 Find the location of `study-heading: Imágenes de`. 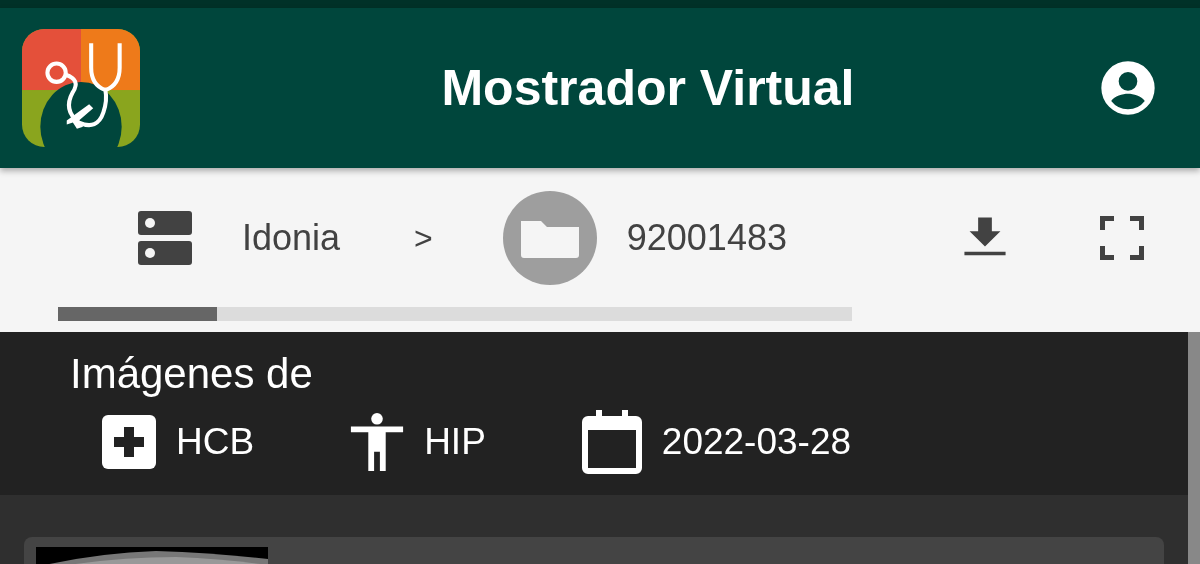

study-heading: Imágenes de is located at coordinates (192, 374).